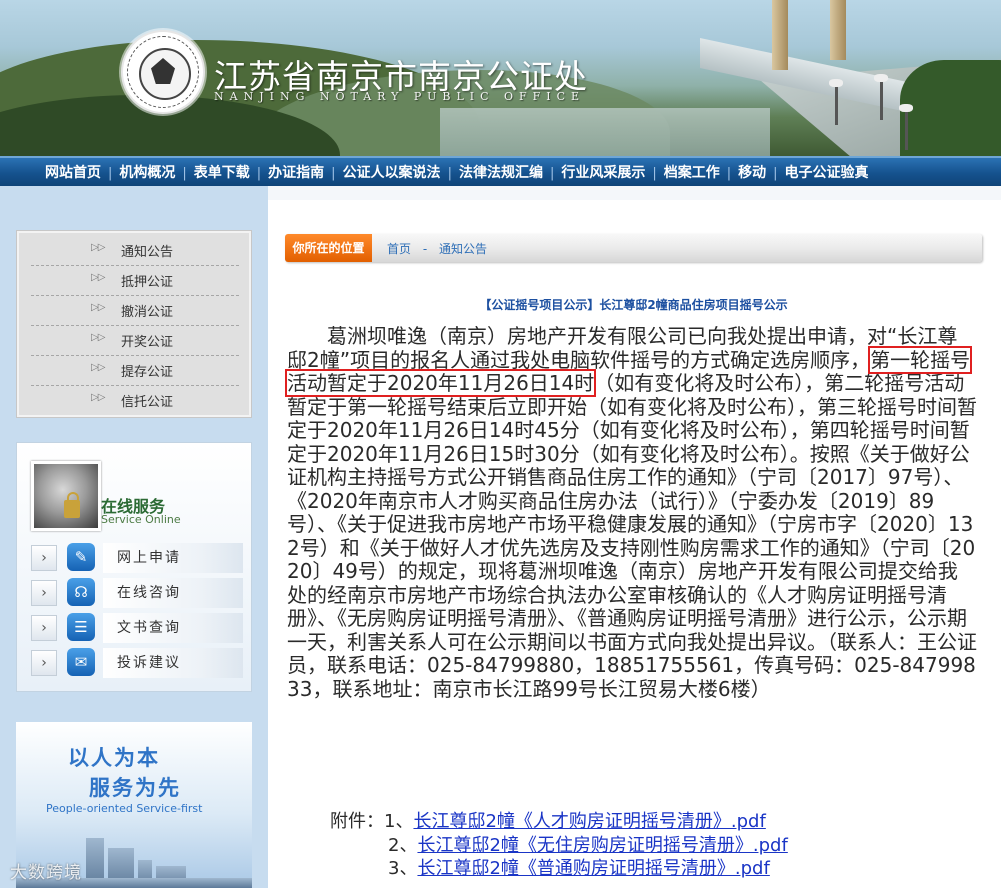 This screenshot has width=1001, height=888. Describe the element at coordinates (463, 249) in the screenshot. I see `breadcrumb-current-link: 通知公告` at that location.